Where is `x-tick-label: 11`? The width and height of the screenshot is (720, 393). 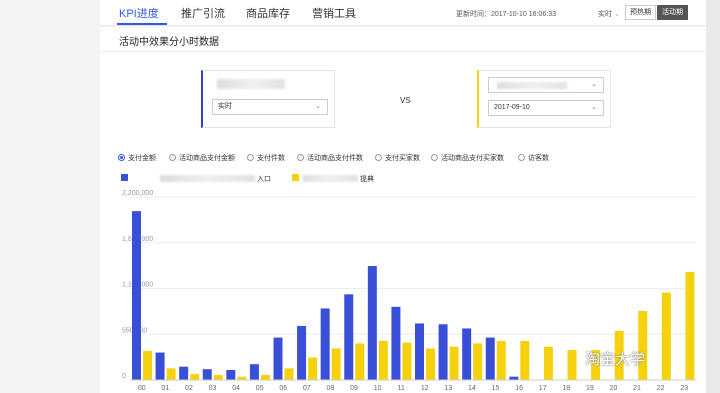 x-tick-label: 11 is located at coordinates (401, 388).